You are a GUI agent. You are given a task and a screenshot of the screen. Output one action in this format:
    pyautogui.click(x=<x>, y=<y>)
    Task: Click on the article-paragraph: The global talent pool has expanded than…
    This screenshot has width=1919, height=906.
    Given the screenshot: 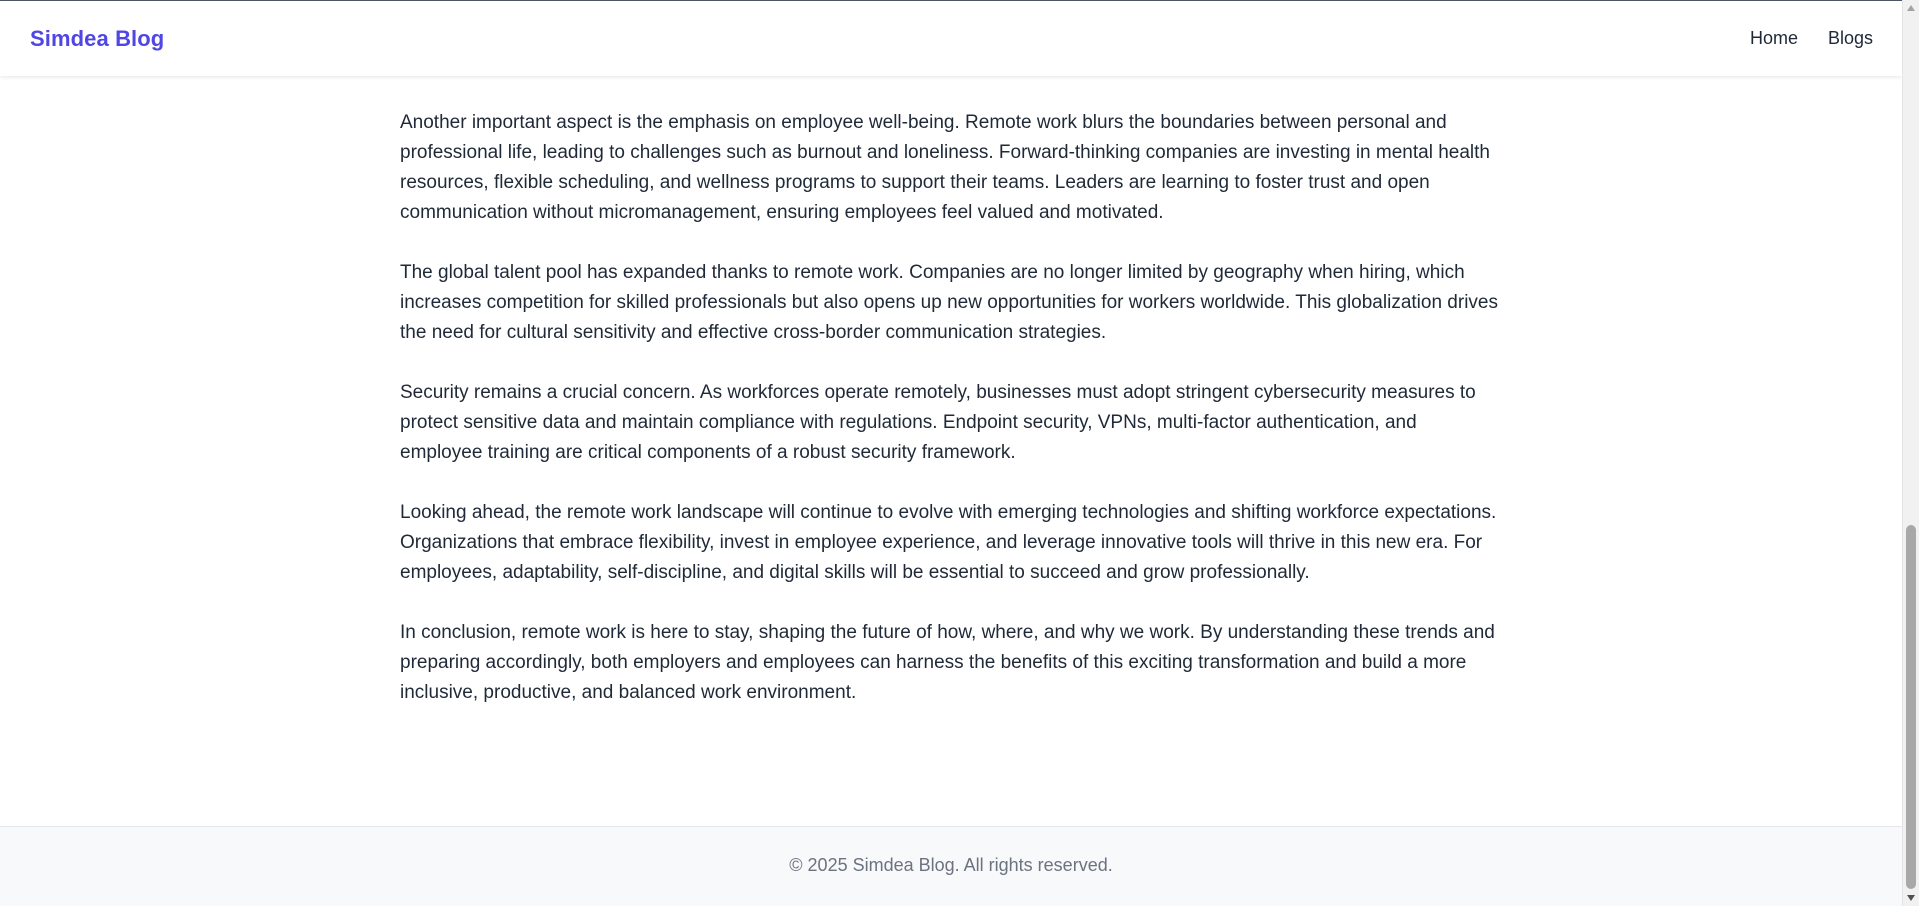 What is the action you would take?
    pyautogui.click(x=949, y=302)
    